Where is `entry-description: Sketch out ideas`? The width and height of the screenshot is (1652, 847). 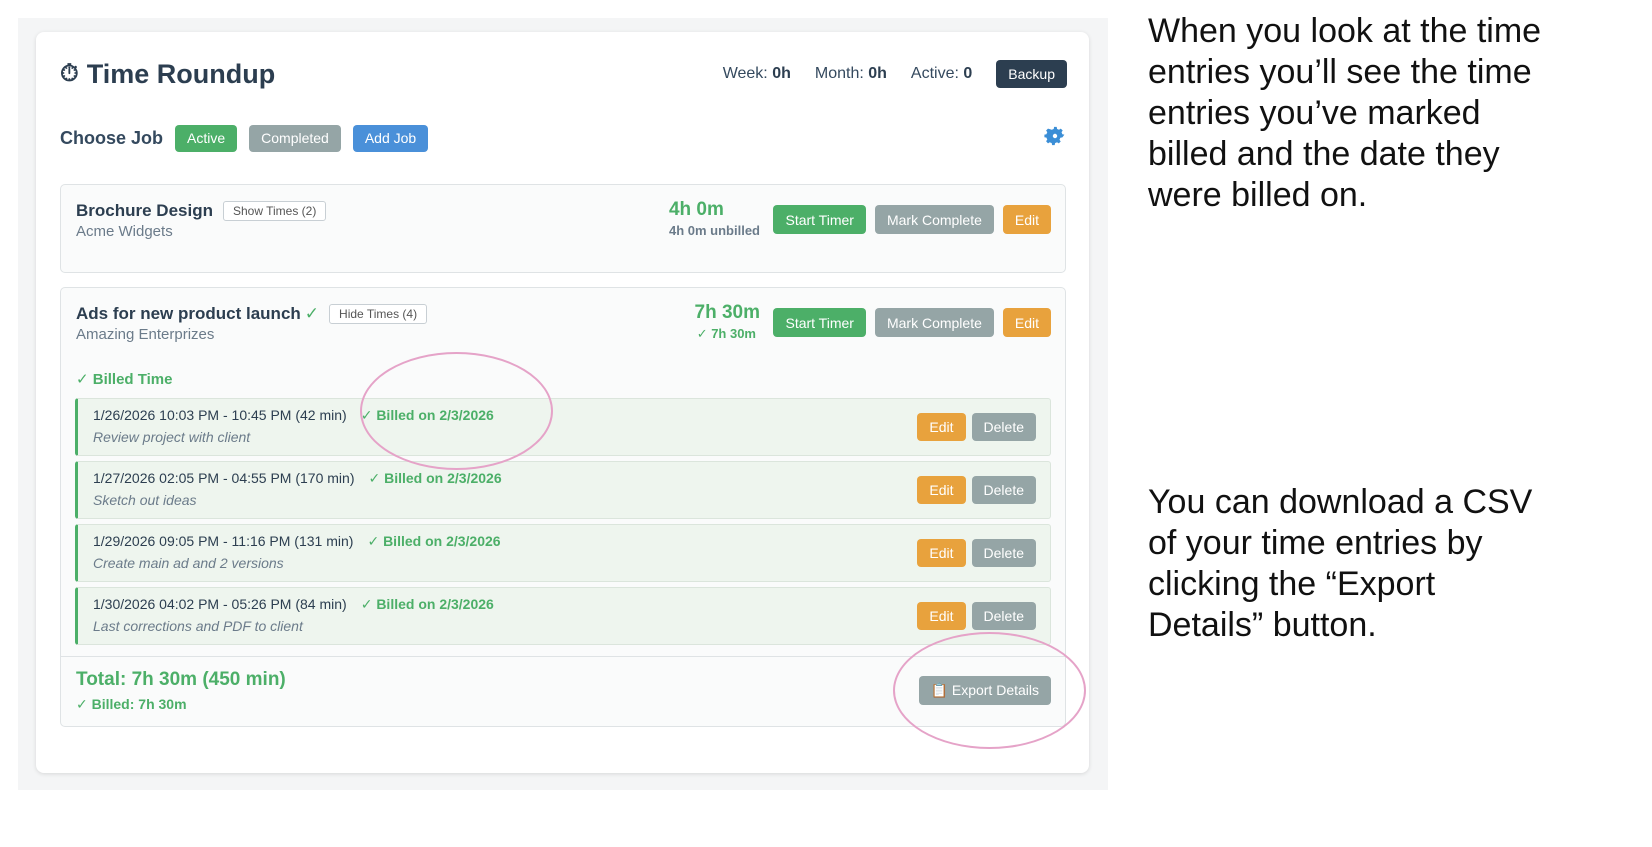
entry-description: Sketch out ideas is located at coordinates (145, 500).